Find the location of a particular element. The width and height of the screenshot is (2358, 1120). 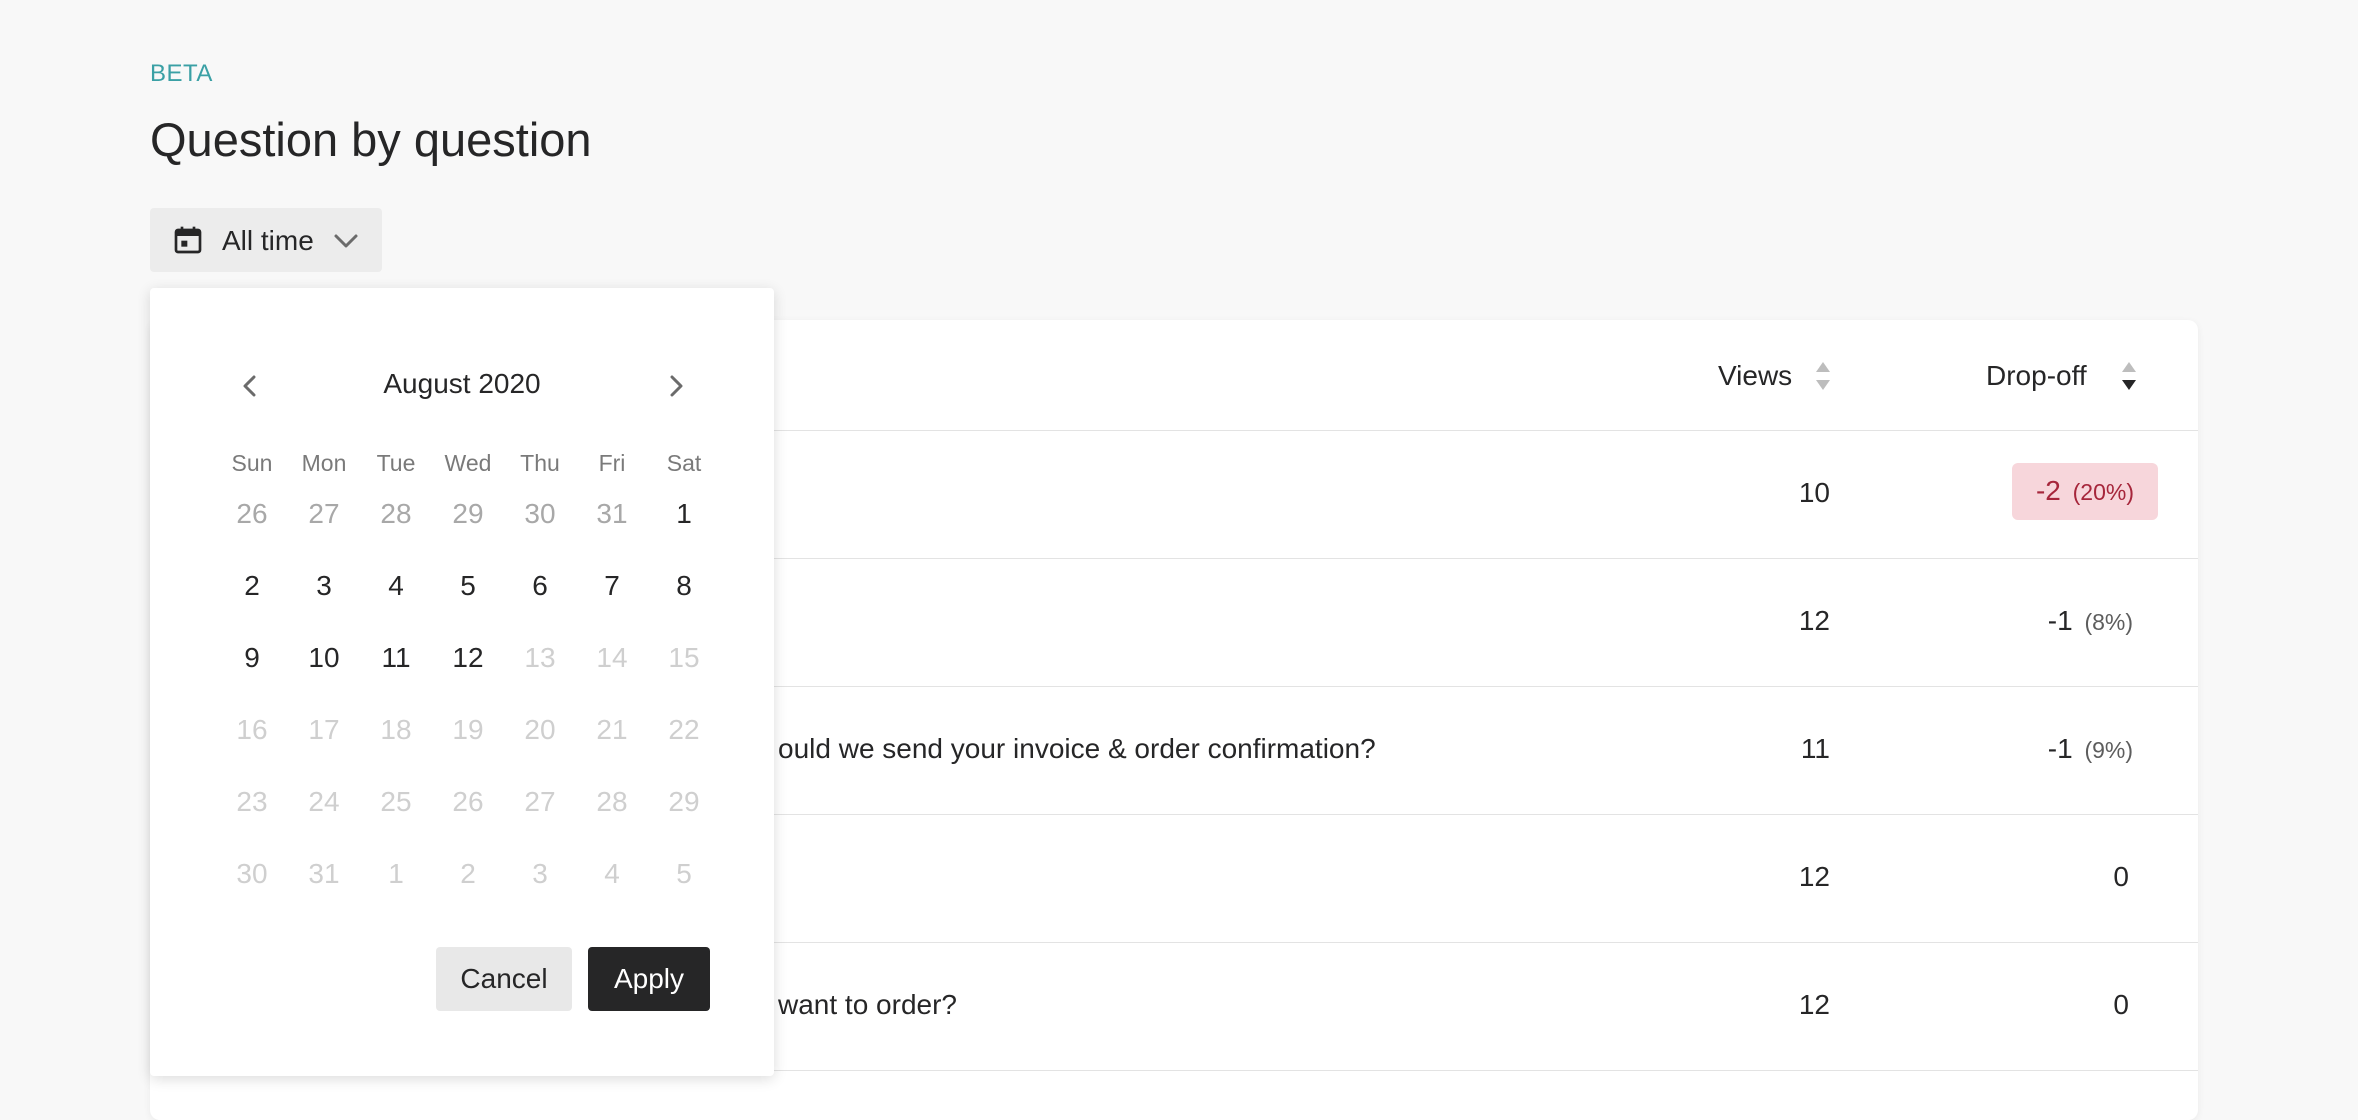

dropoff-cell: -1 (8%) is located at coordinates (2090, 621).